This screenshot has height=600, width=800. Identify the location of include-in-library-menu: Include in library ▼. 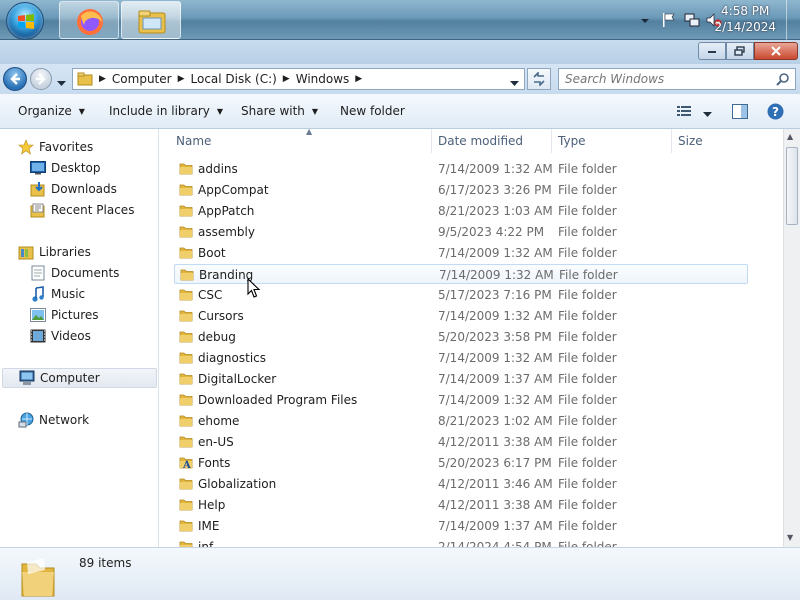
(166, 111).